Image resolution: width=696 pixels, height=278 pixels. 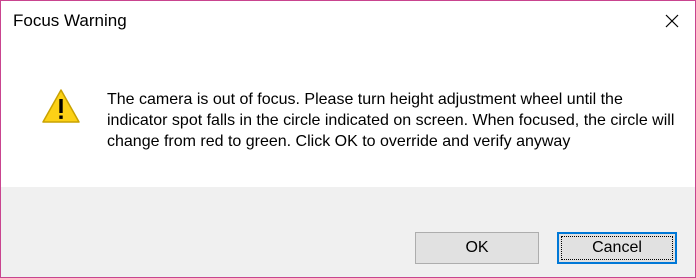 What do you see at coordinates (70, 20) in the screenshot?
I see `dialog-title: Focus Warning` at bounding box center [70, 20].